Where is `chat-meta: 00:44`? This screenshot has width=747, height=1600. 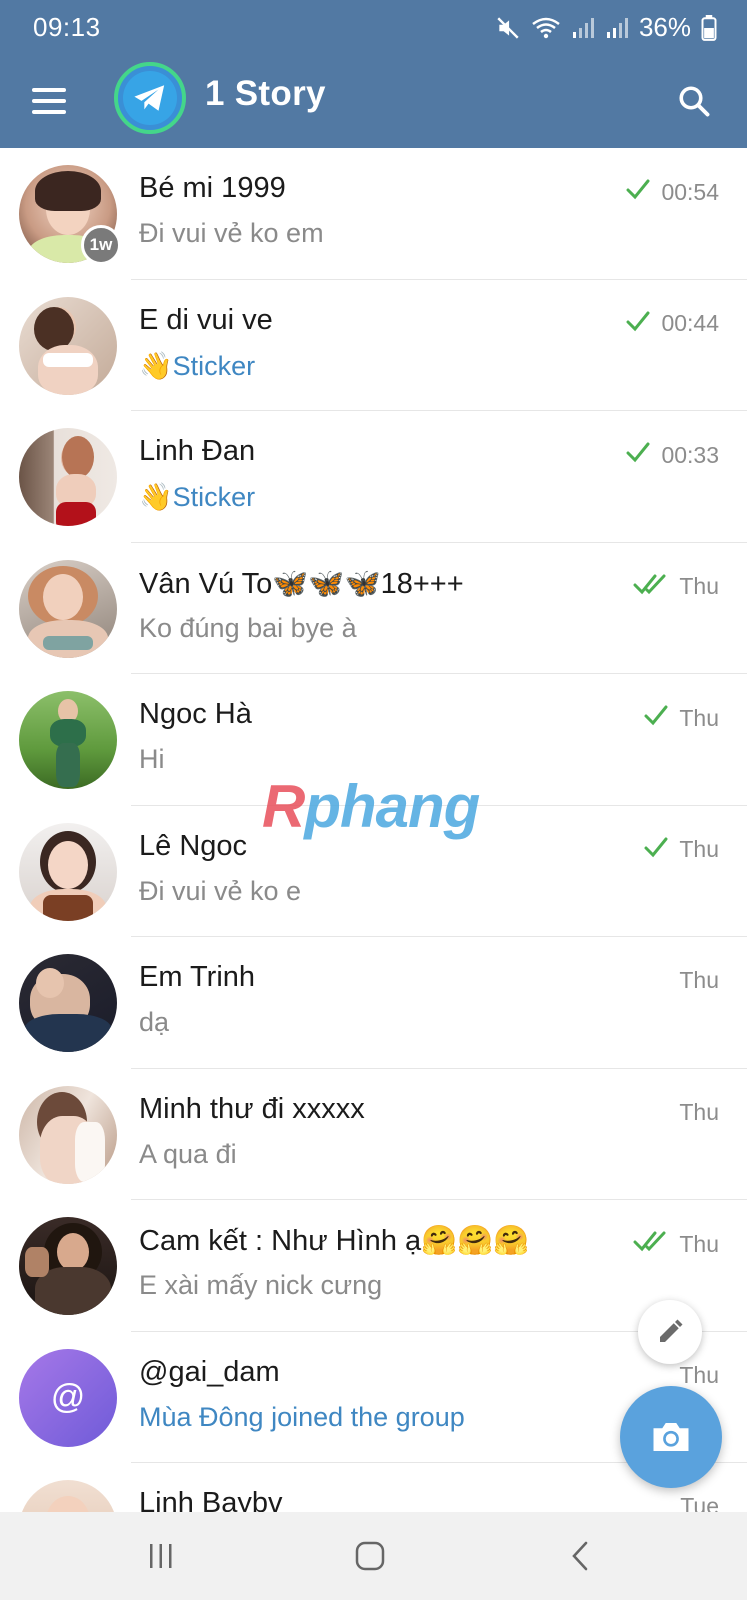
chat-meta: 00:44 is located at coordinates (672, 324).